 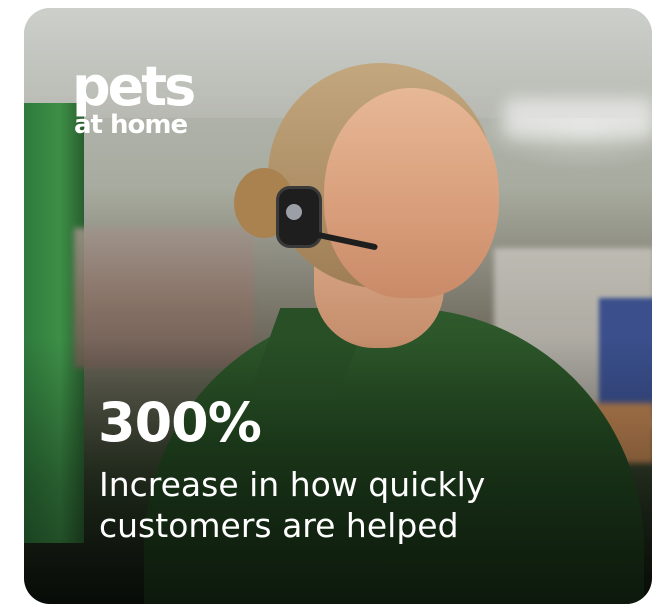 I want to click on logo-line-pets: pets, so click(x=134, y=86).